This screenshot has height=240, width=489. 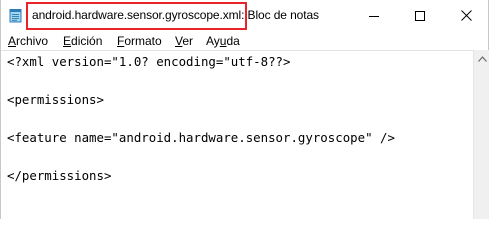 What do you see at coordinates (149, 61) in the screenshot?
I see `editor-line: <?xml version="1.0? encoding="utf-8??>` at bounding box center [149, 61].